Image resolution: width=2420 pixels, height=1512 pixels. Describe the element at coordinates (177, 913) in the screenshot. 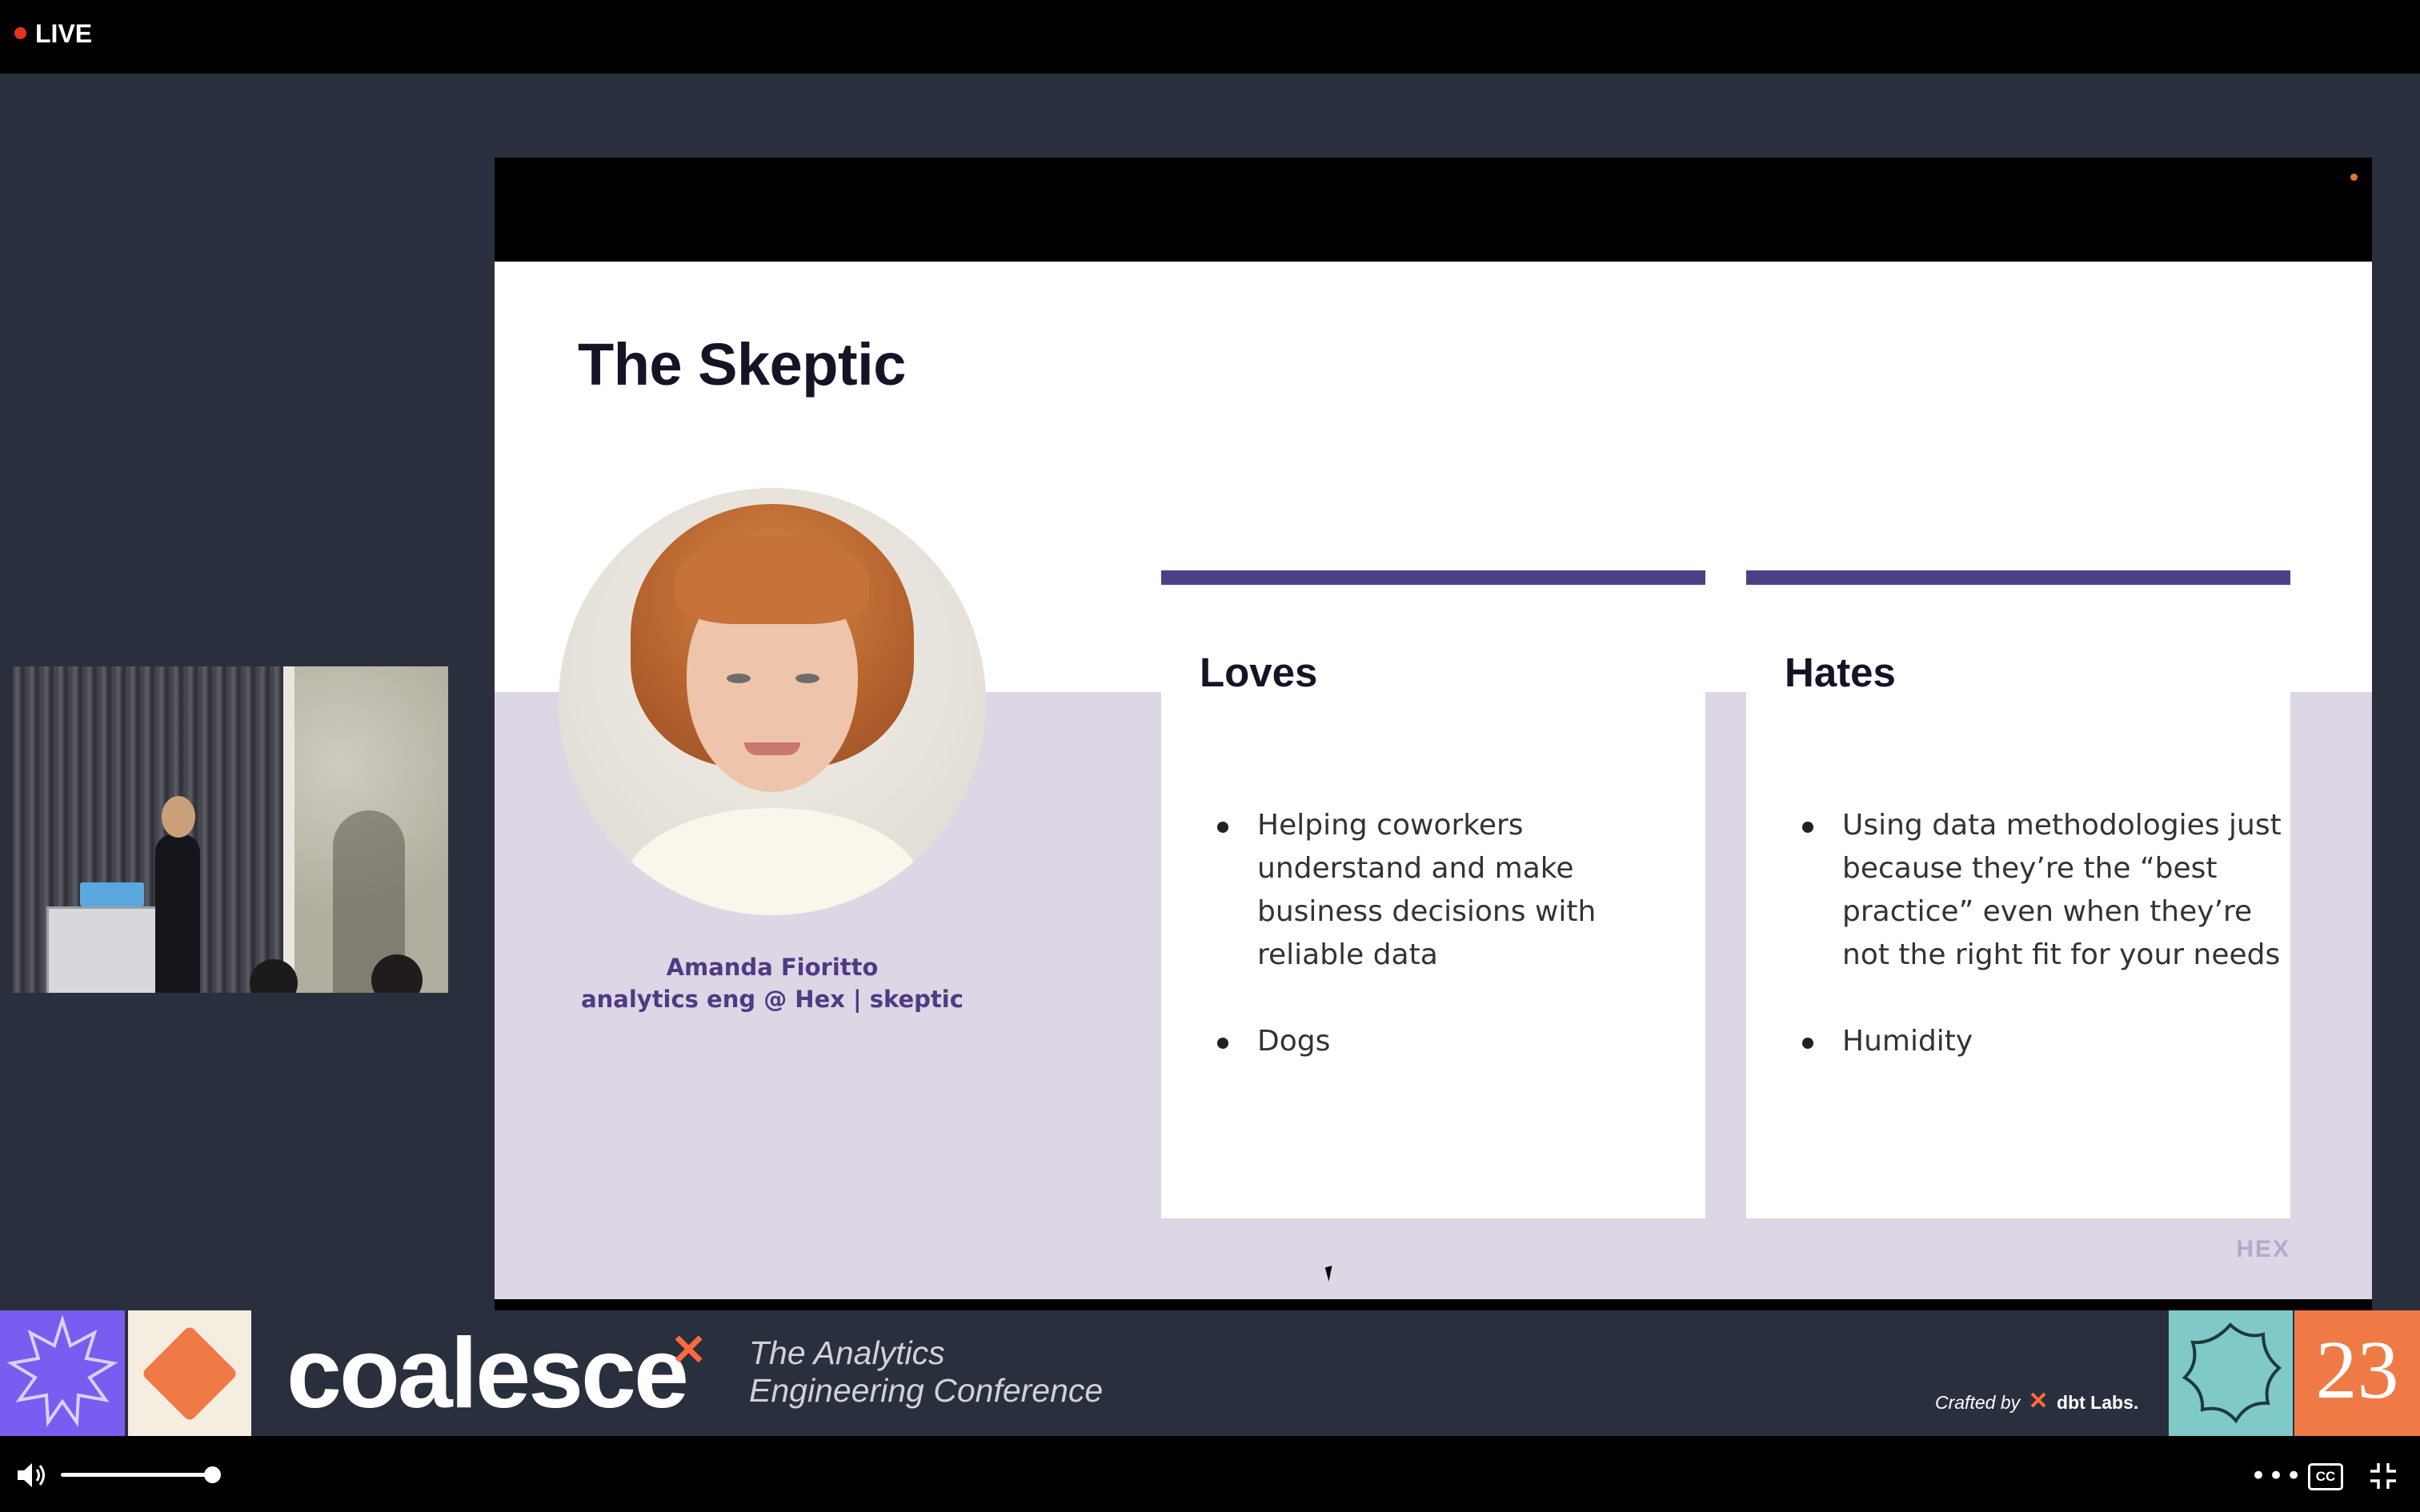

I see `speaker-figure` at that location.